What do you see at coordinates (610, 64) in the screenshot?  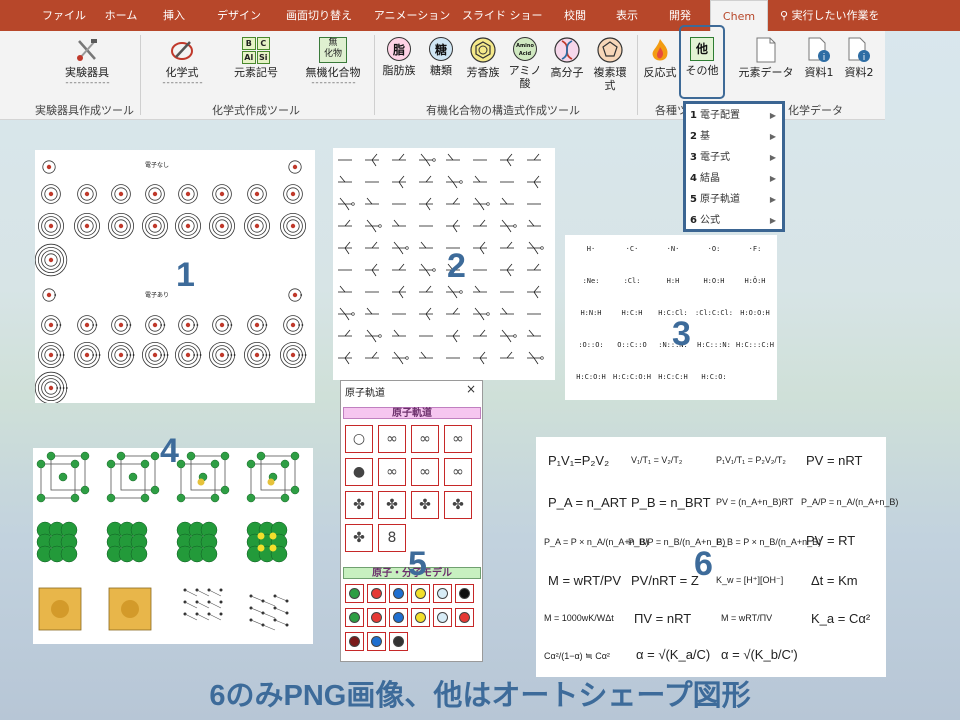 I see `heterocyclic-button: 複素環式` at bounding box center [610, 64].